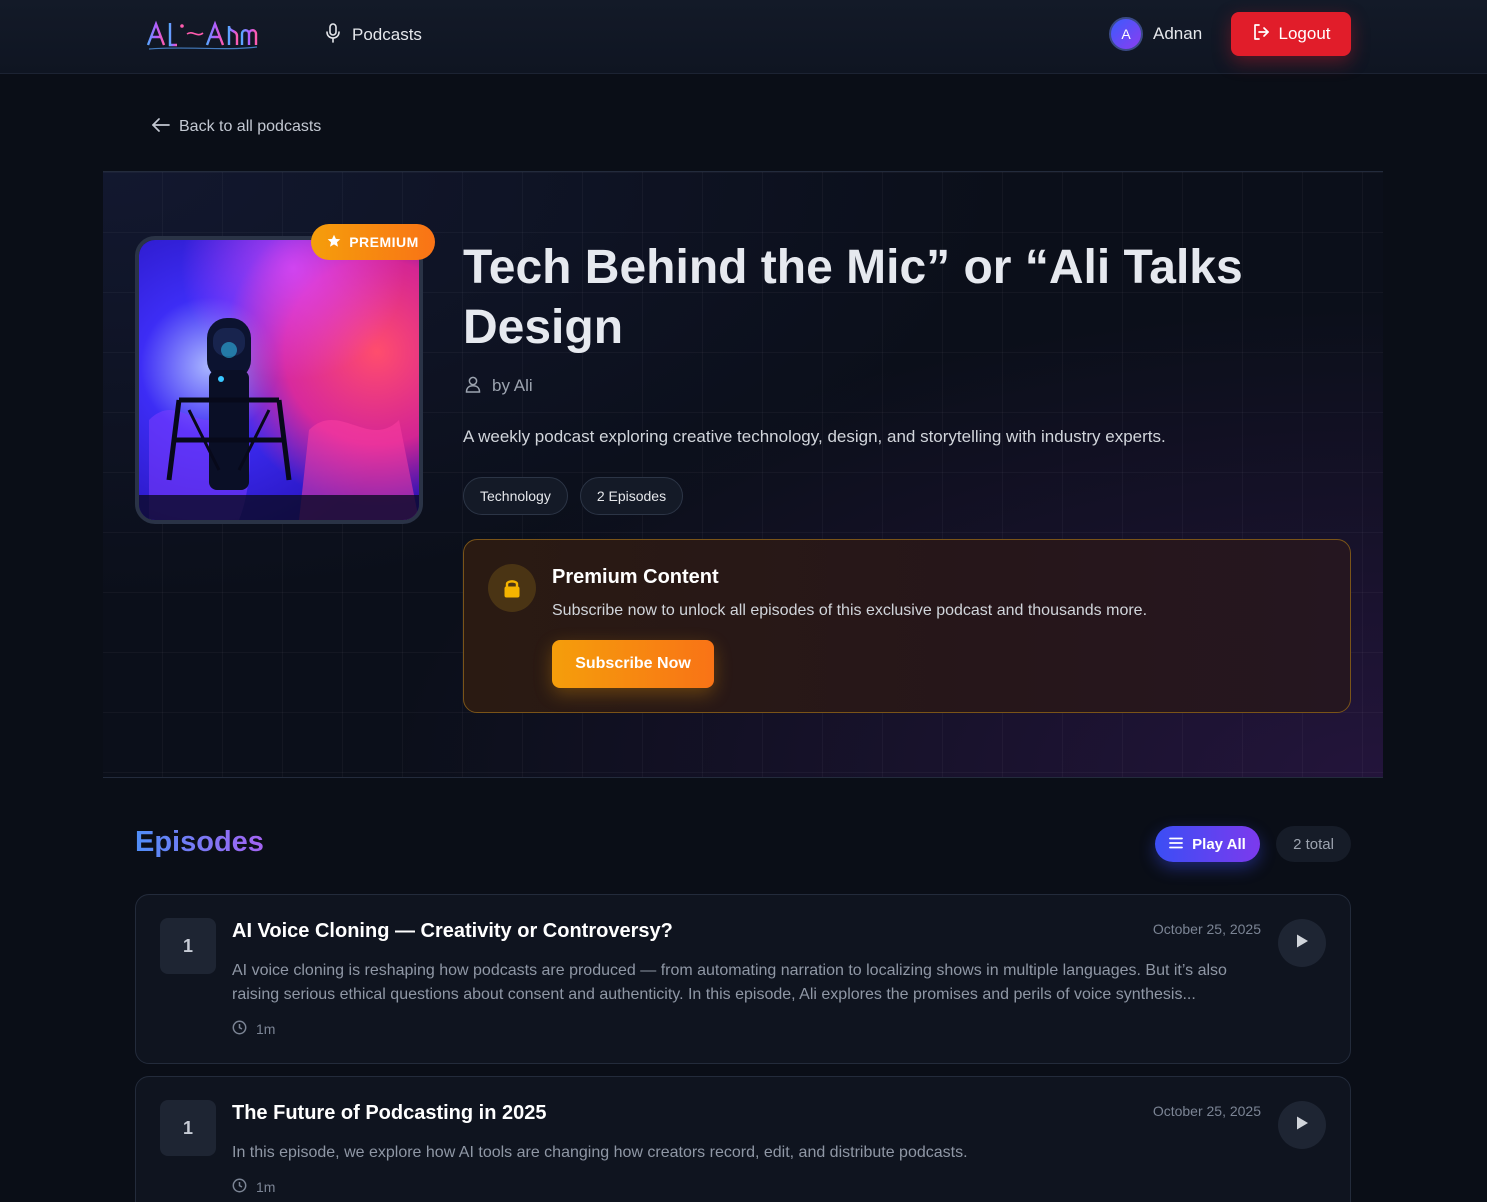 The image size is (1487, 1202). I want to click on logout-label: Logout, so click(1304, 33).